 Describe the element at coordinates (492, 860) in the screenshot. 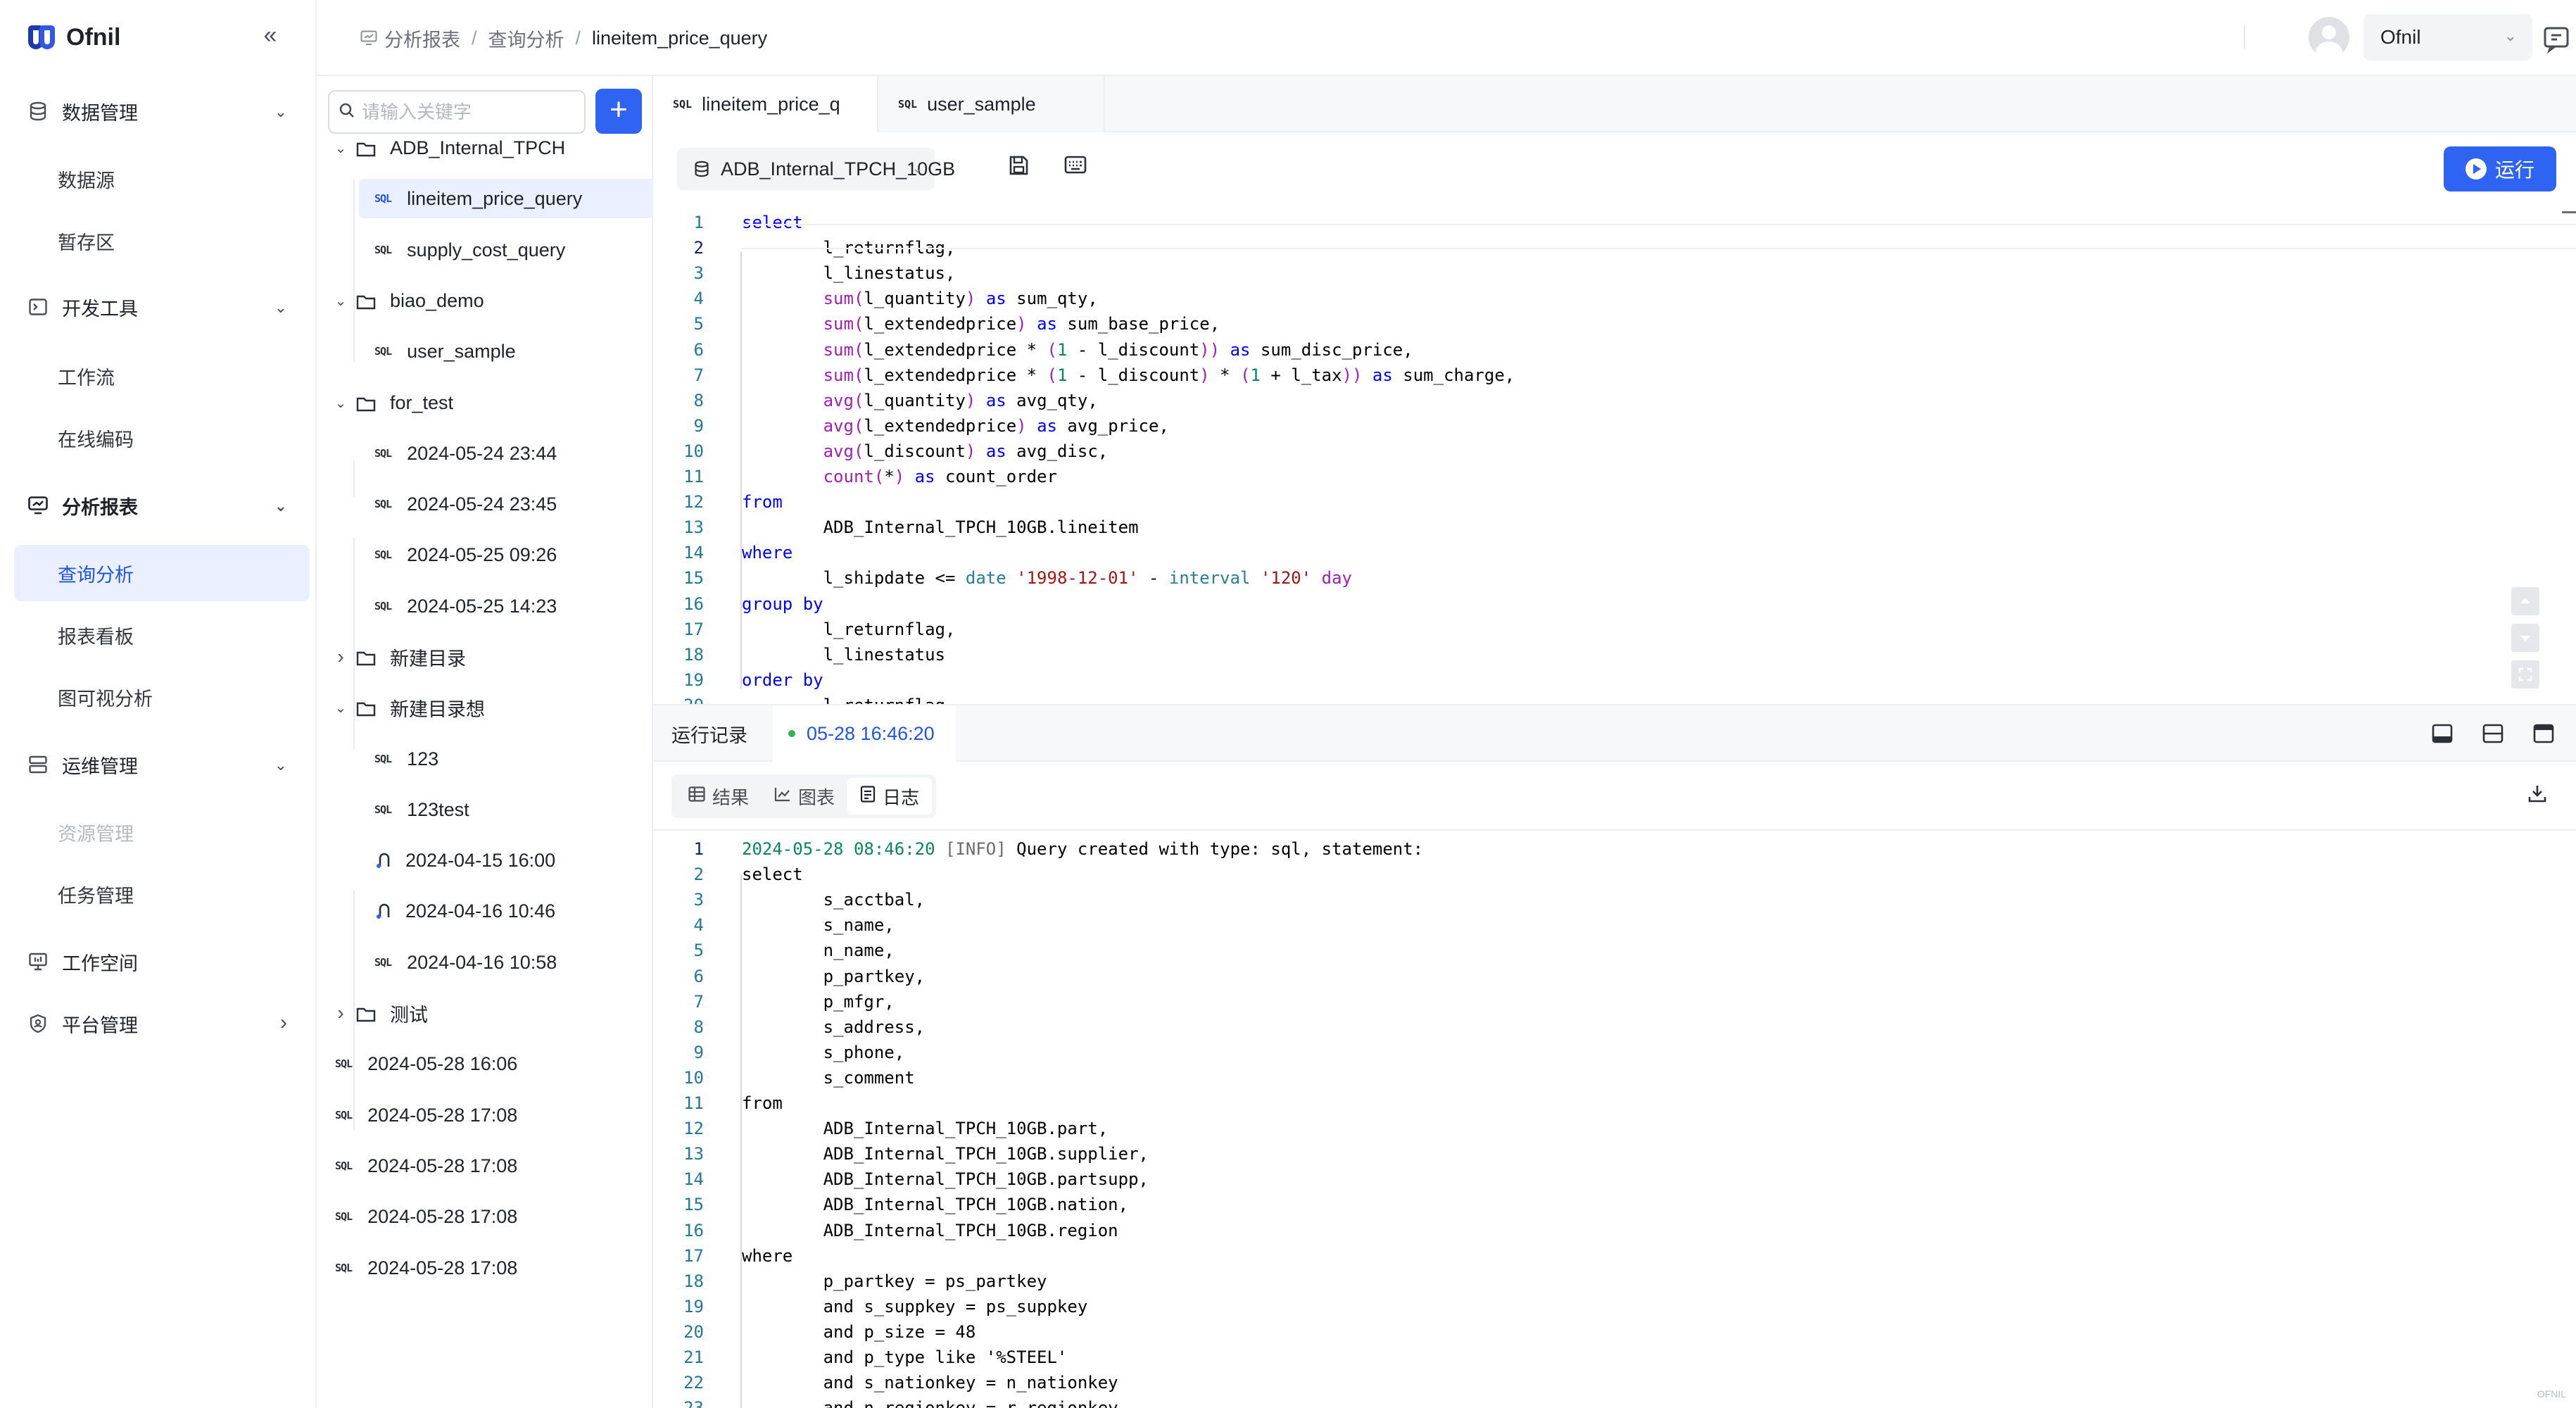

I see `tree-item: 2024-04-15 16:00` at that location.